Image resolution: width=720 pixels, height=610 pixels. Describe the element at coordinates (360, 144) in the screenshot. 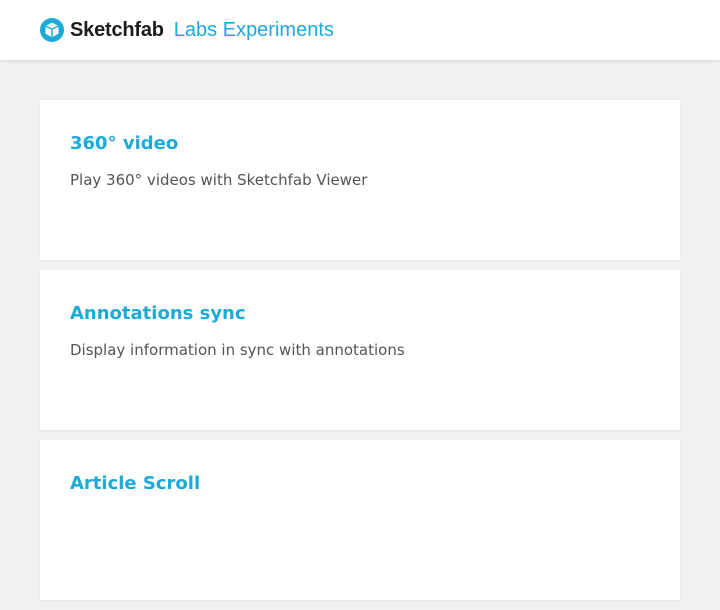

I see `experiment-title: 360° video` at that location.